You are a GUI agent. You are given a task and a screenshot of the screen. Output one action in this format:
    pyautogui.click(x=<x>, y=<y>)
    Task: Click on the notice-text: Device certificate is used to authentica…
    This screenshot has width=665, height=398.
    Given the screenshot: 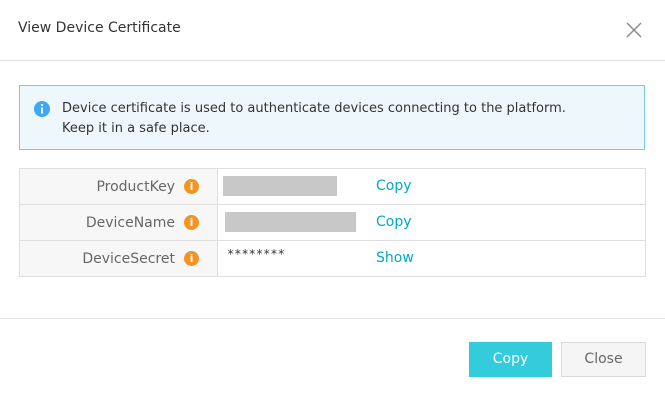 What is the action you would take?
    pyautogui.click(x=347, y=119)
    